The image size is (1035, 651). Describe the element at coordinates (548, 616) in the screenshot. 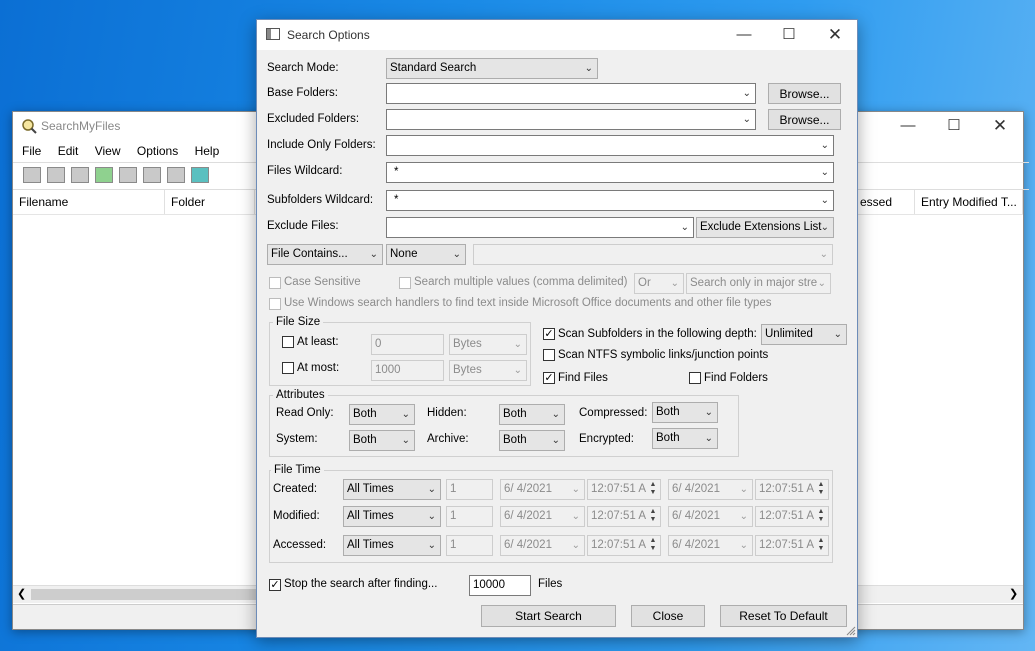

I see `start-search-button: Start Search` at that location.